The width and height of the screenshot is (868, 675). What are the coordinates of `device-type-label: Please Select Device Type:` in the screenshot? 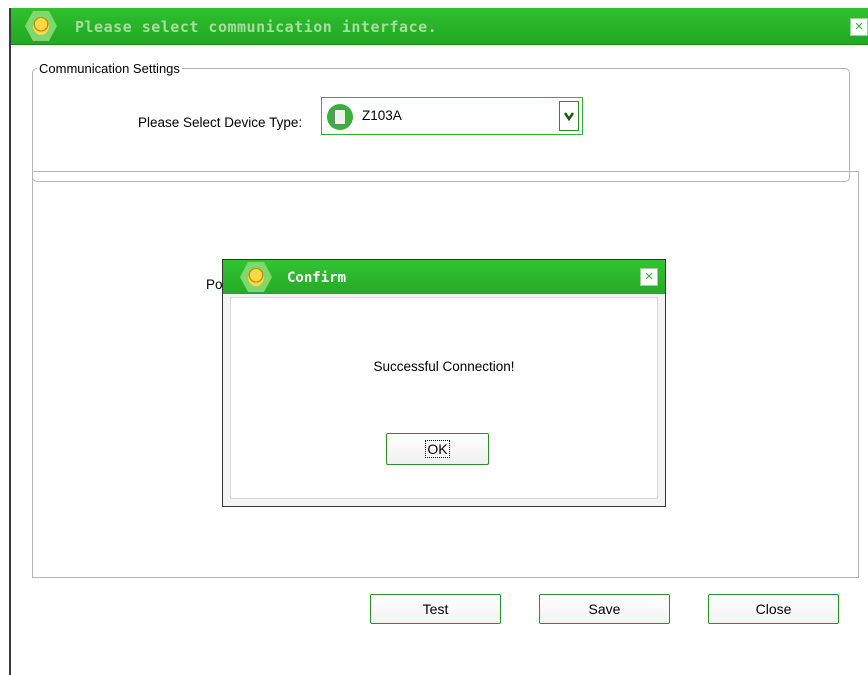 It's located at (220, 122).